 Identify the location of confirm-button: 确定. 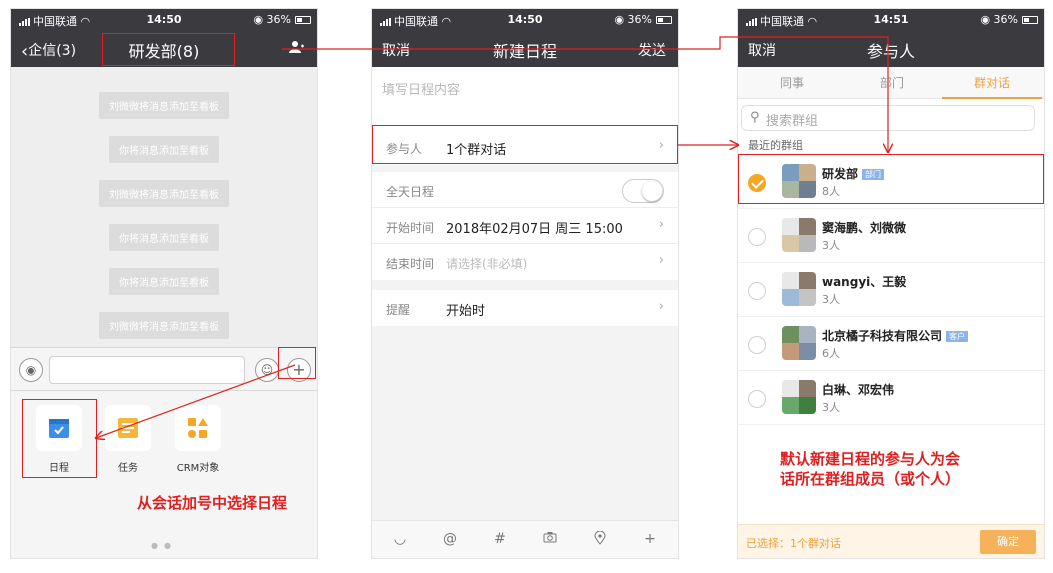
(1008, 542).